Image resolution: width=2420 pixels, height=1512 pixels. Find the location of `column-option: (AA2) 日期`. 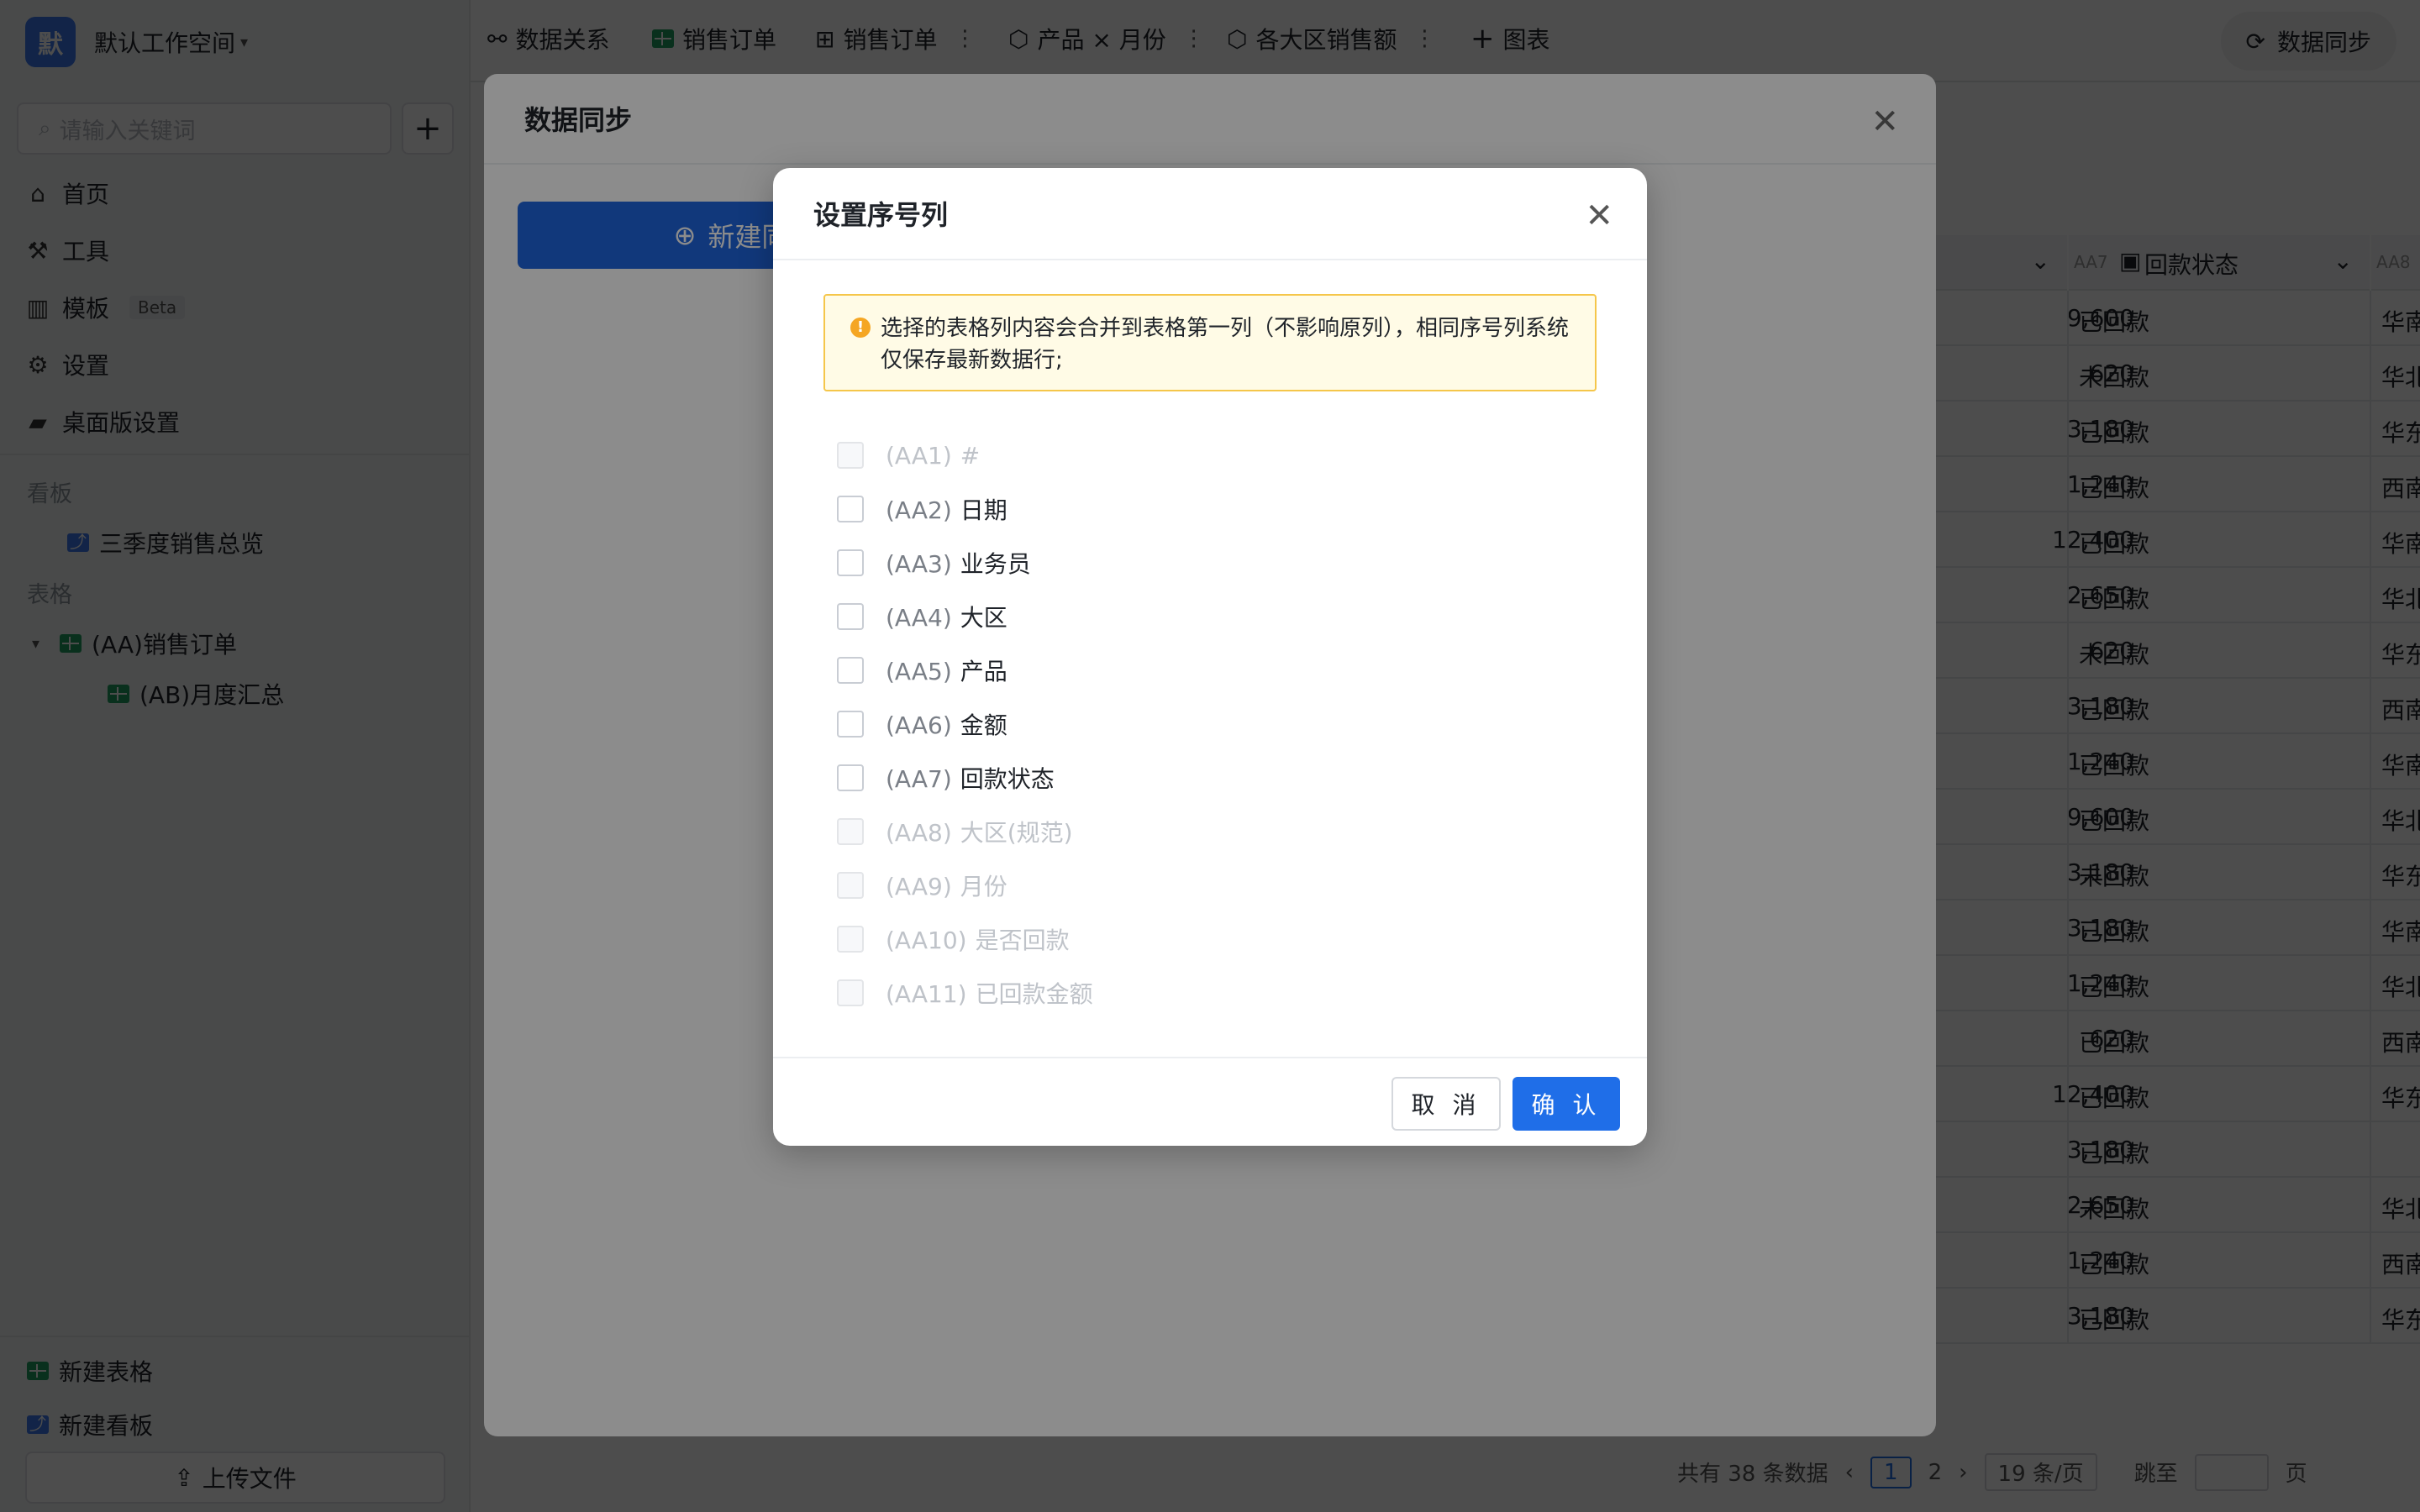

column-option: (AA2) 日期 is located at coordinates (1206, 509).